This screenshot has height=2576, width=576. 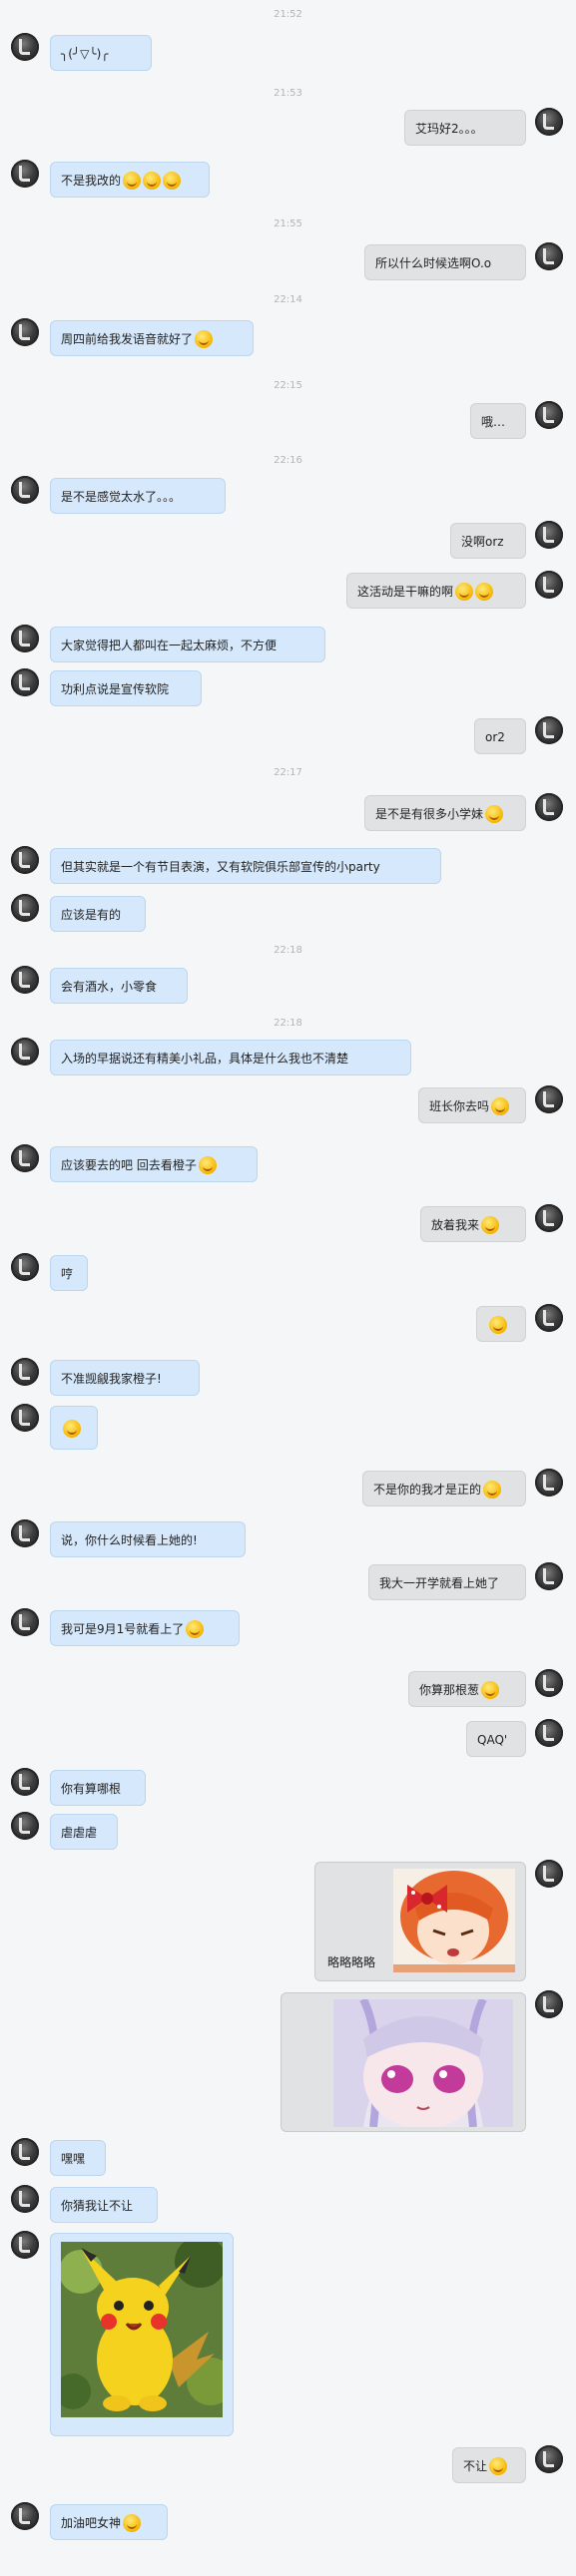 What do you see at coordinates (445, 262) in the screenshot?
I see `message-bubble: 所以什么时候选啊O.o` at bounding box center [445, 262].